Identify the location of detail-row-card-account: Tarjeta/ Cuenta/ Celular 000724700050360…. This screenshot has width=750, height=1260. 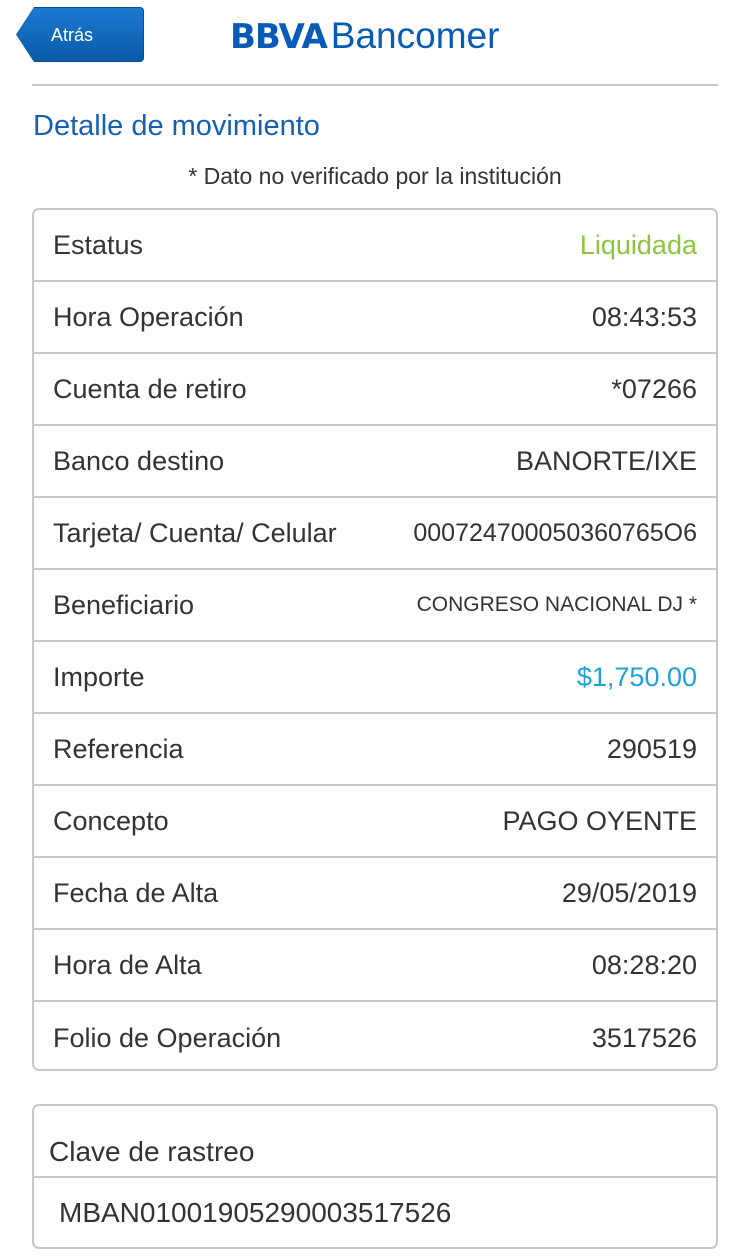
(375, 534).